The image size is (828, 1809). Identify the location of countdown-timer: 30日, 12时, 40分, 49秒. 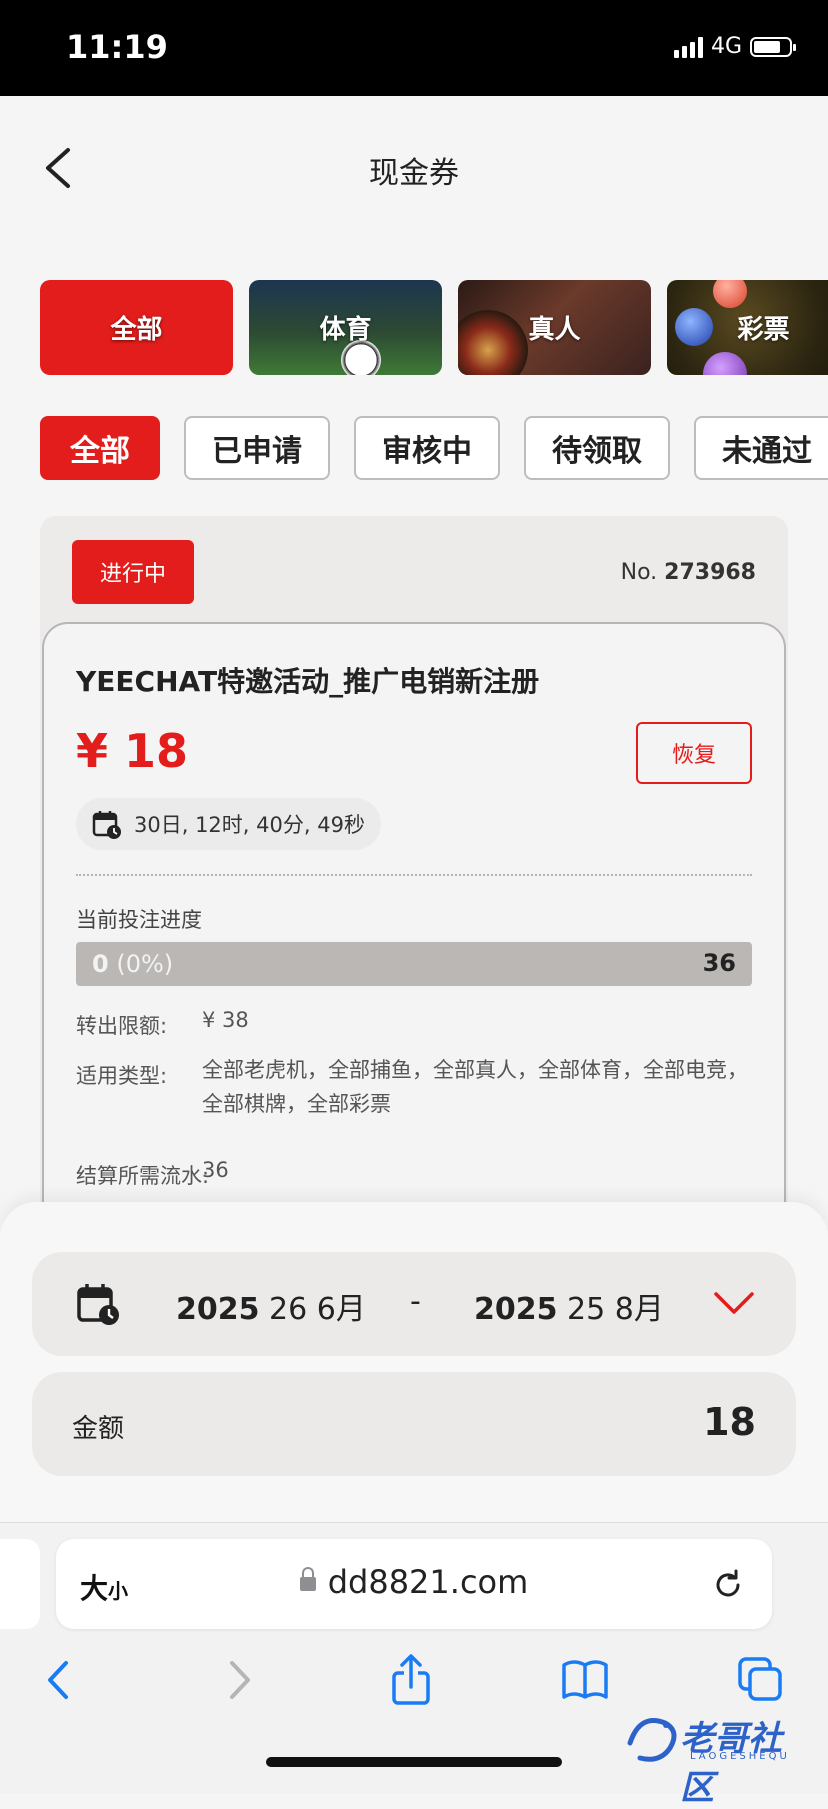
(228, 824).